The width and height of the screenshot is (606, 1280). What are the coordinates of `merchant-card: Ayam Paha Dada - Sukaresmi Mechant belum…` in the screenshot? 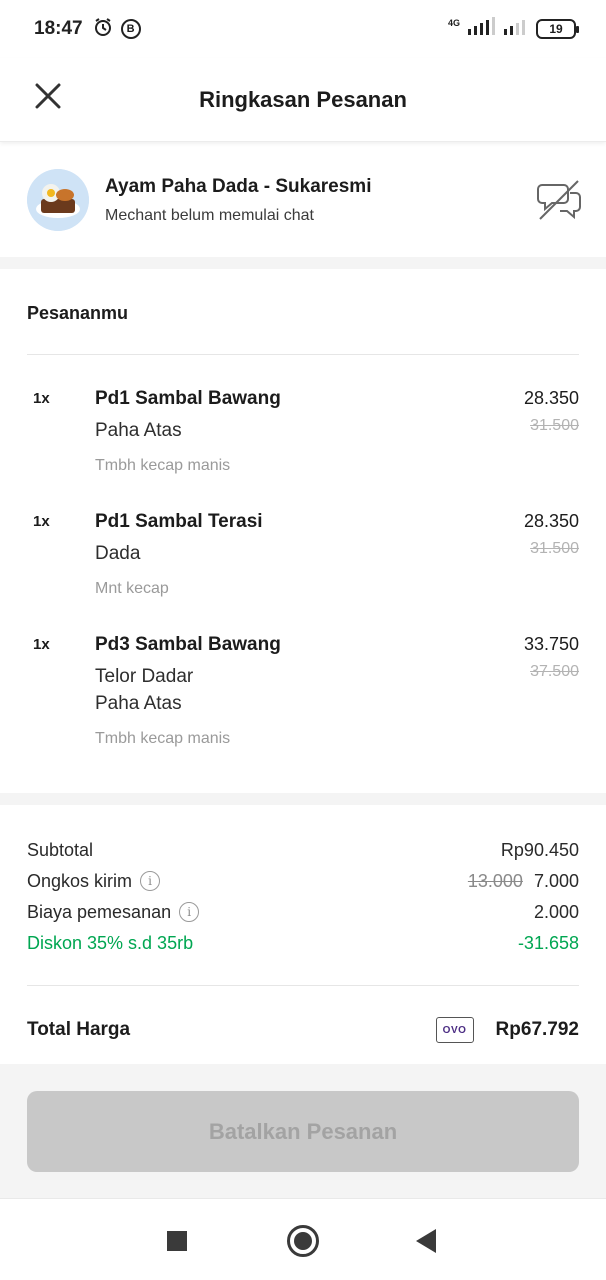 It's located at (303, 200).